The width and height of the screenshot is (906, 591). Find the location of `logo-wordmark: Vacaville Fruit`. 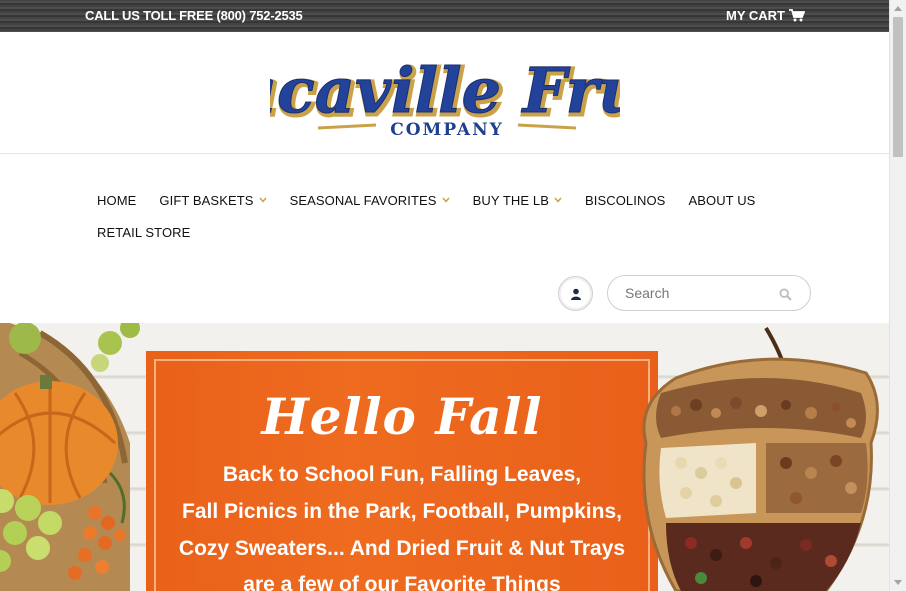

logo-wordmark: Vacaville Fruit is located at coordinates (445, 90).